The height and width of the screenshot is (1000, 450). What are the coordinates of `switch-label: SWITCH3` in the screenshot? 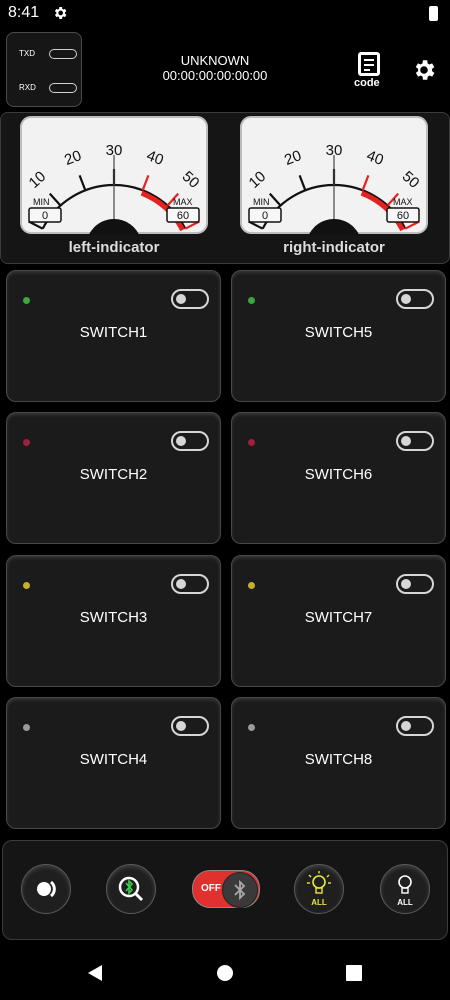 It's located at (113, 617).